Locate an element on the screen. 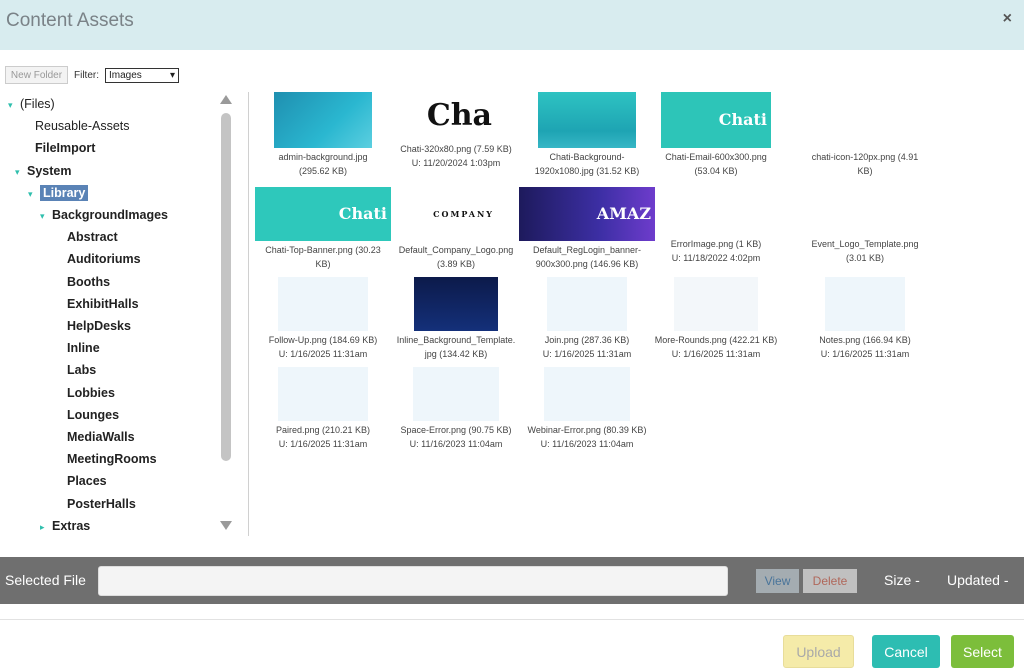 This screenshot has width=1024, height=668. upload-button: Upload is located at coordinates (818, 651).